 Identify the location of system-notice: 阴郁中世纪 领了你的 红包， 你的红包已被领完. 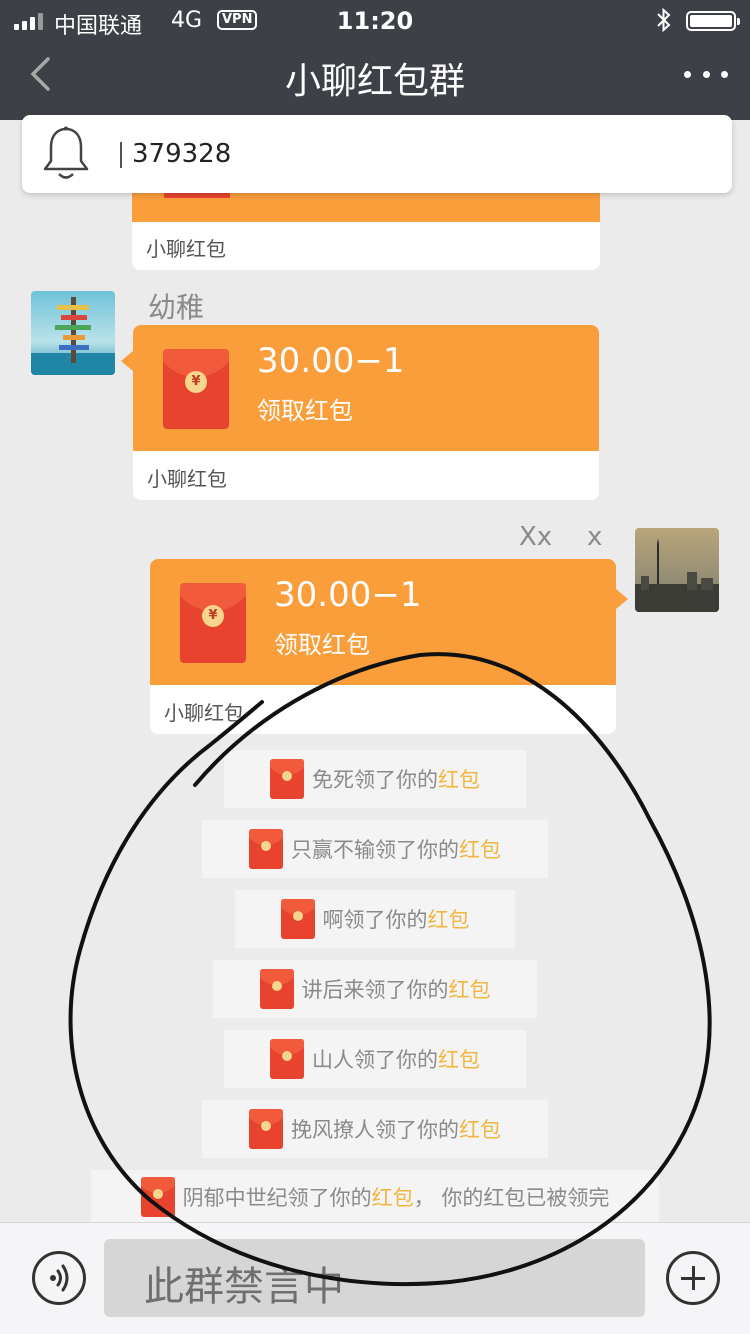
(375, 1196).